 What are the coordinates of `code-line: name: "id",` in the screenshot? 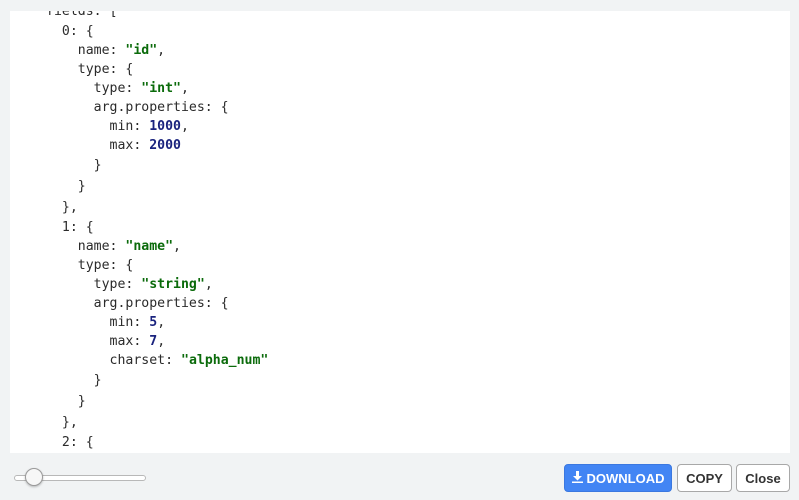 It's located at (157, 50).